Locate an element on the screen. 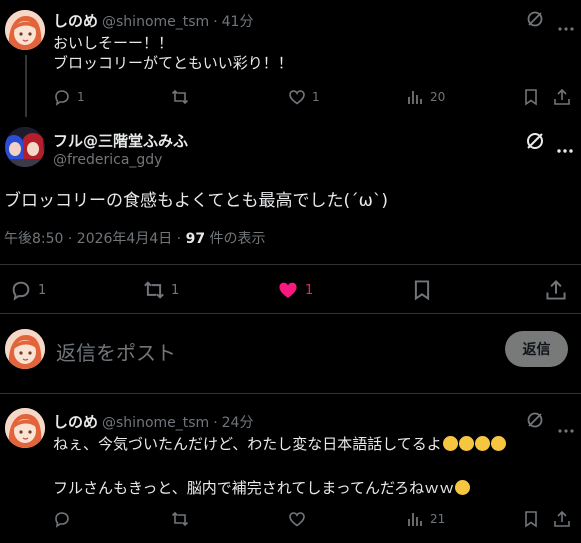 The image size is (581, 543). like-action is located at coordinates (300, 519).